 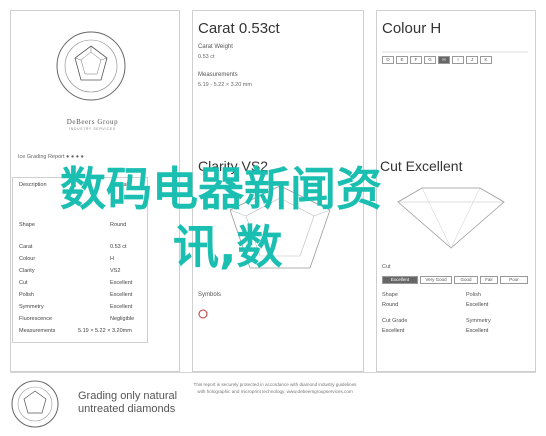 What do you see at coordinates (393, 331) in the screenshot?
I see `cutgrade-value: Excellent` at bounding box center [393, 331].